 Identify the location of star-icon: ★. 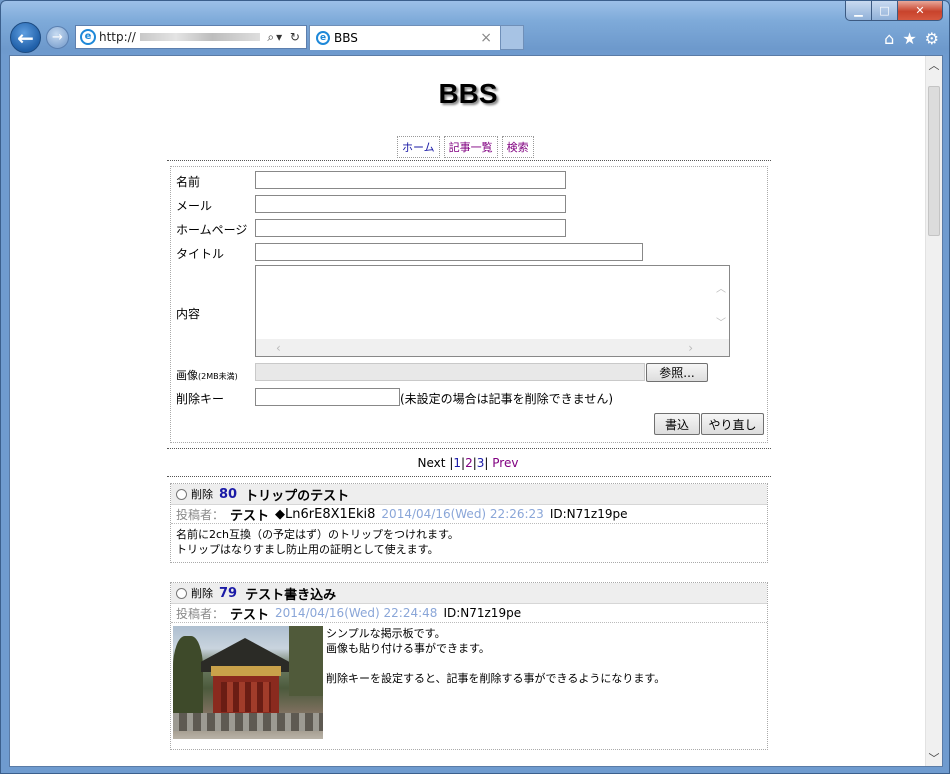
(909, 38).